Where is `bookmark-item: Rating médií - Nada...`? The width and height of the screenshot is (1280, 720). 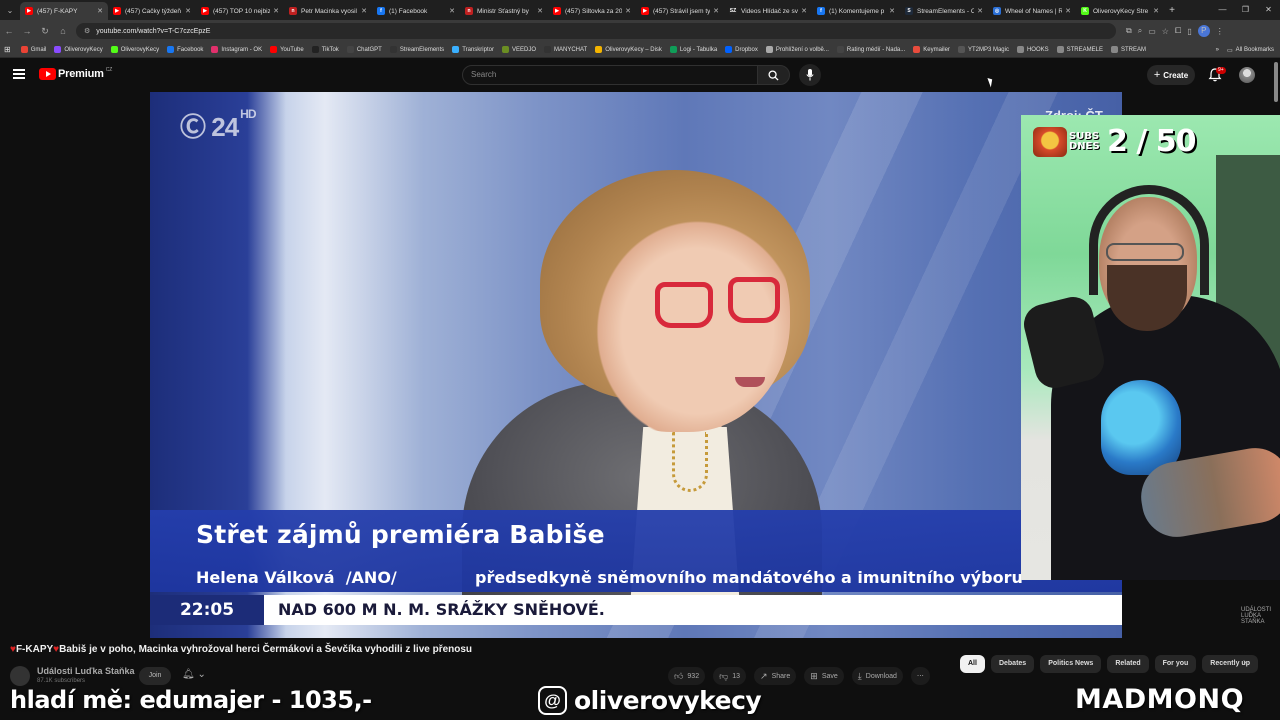 bookmark-item: Rating médií - Nada... is located at coordinates (870, 49).